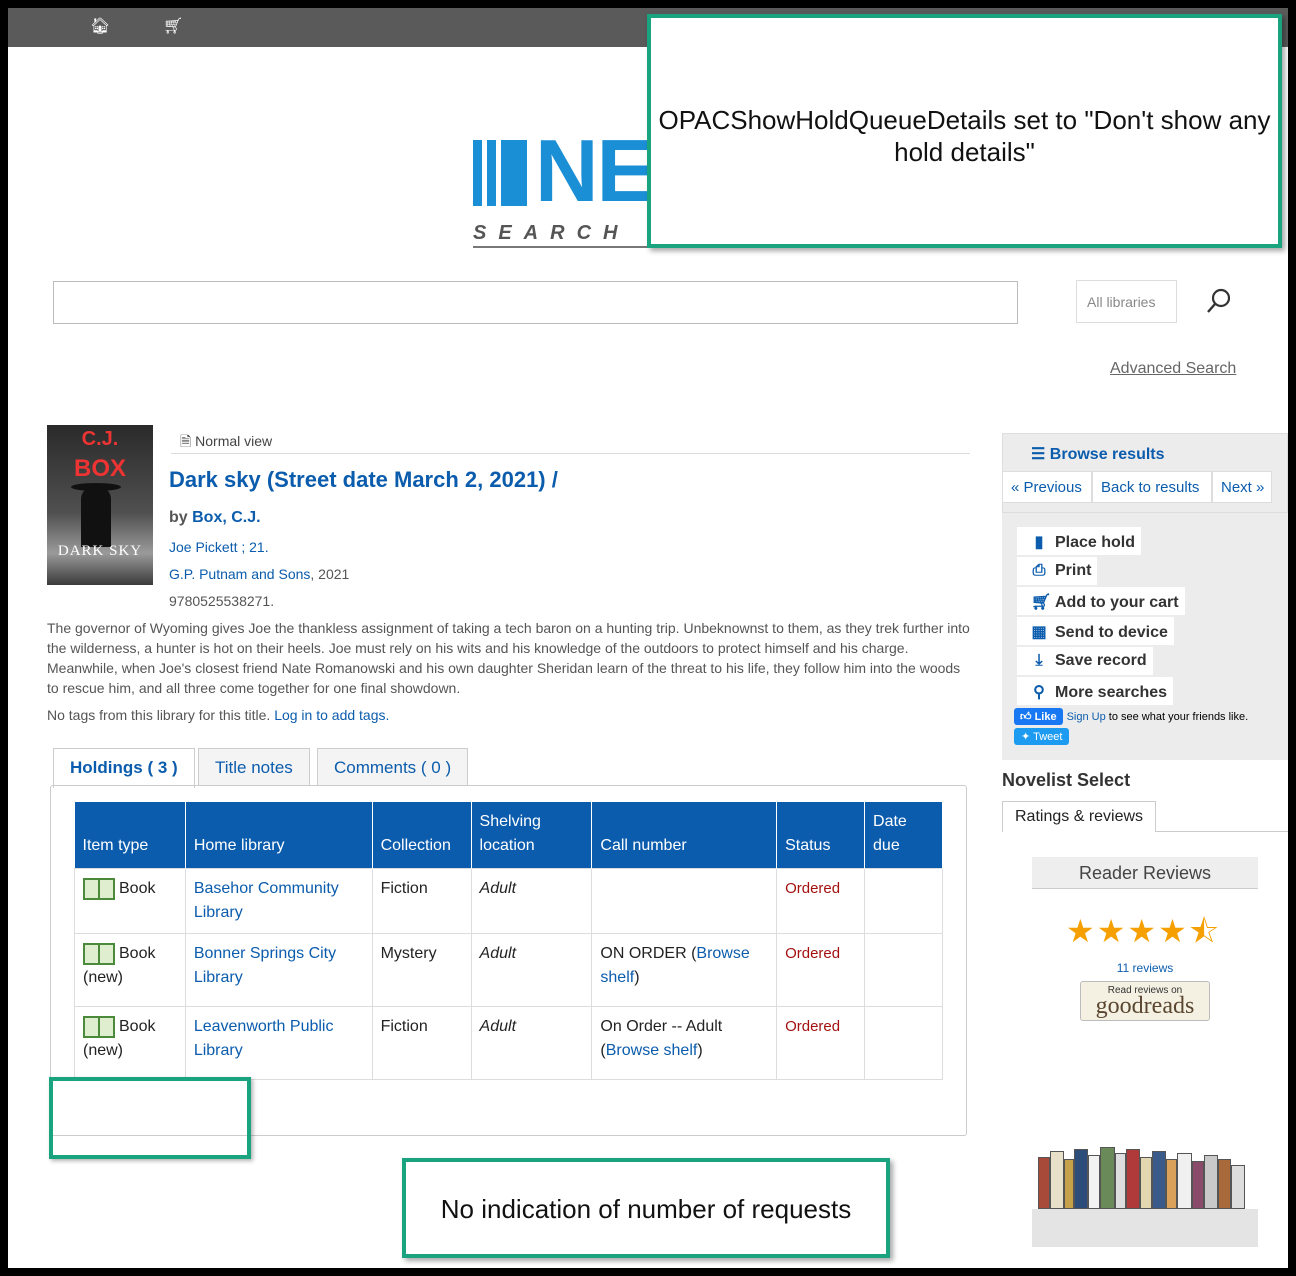 The image size is (1296, 1276). What do you see at coordinates (646, 1208) in the screenshot?
I see `annotation-callout-bottom: No indication of number of requests` at bounding box center [646, 1208].